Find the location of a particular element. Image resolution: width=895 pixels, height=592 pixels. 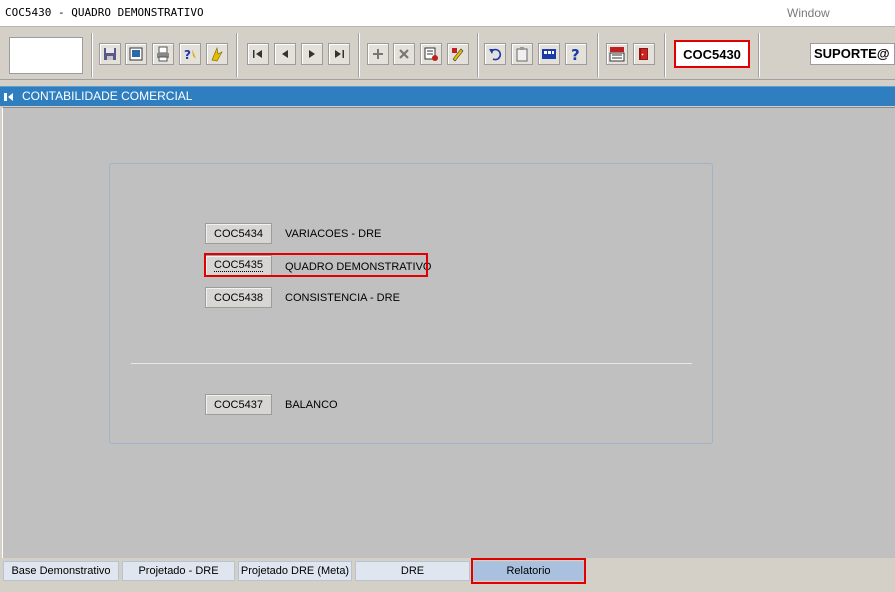

tab-projetado-dre: Projetado - DRE is located at coordinates (178, 571).